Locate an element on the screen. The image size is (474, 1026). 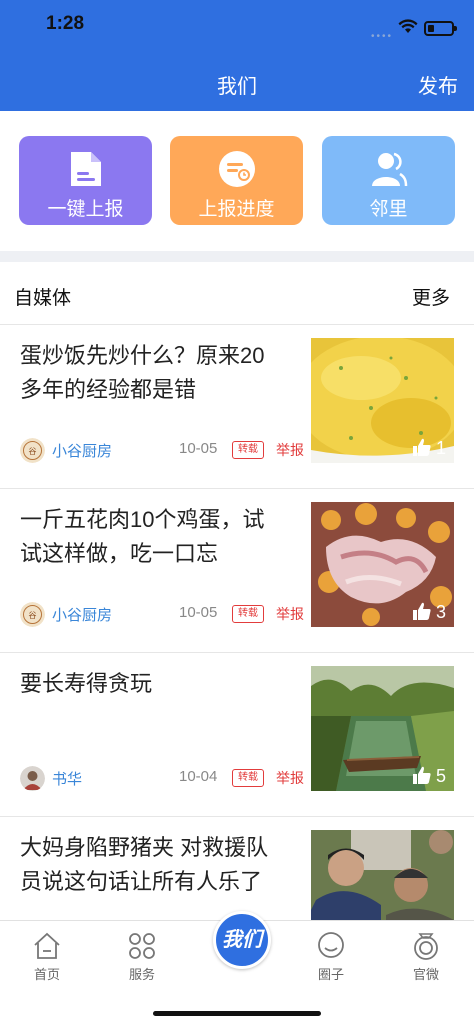
article-title: 要长寿得贪玩 is located at coordinates (152, 684).